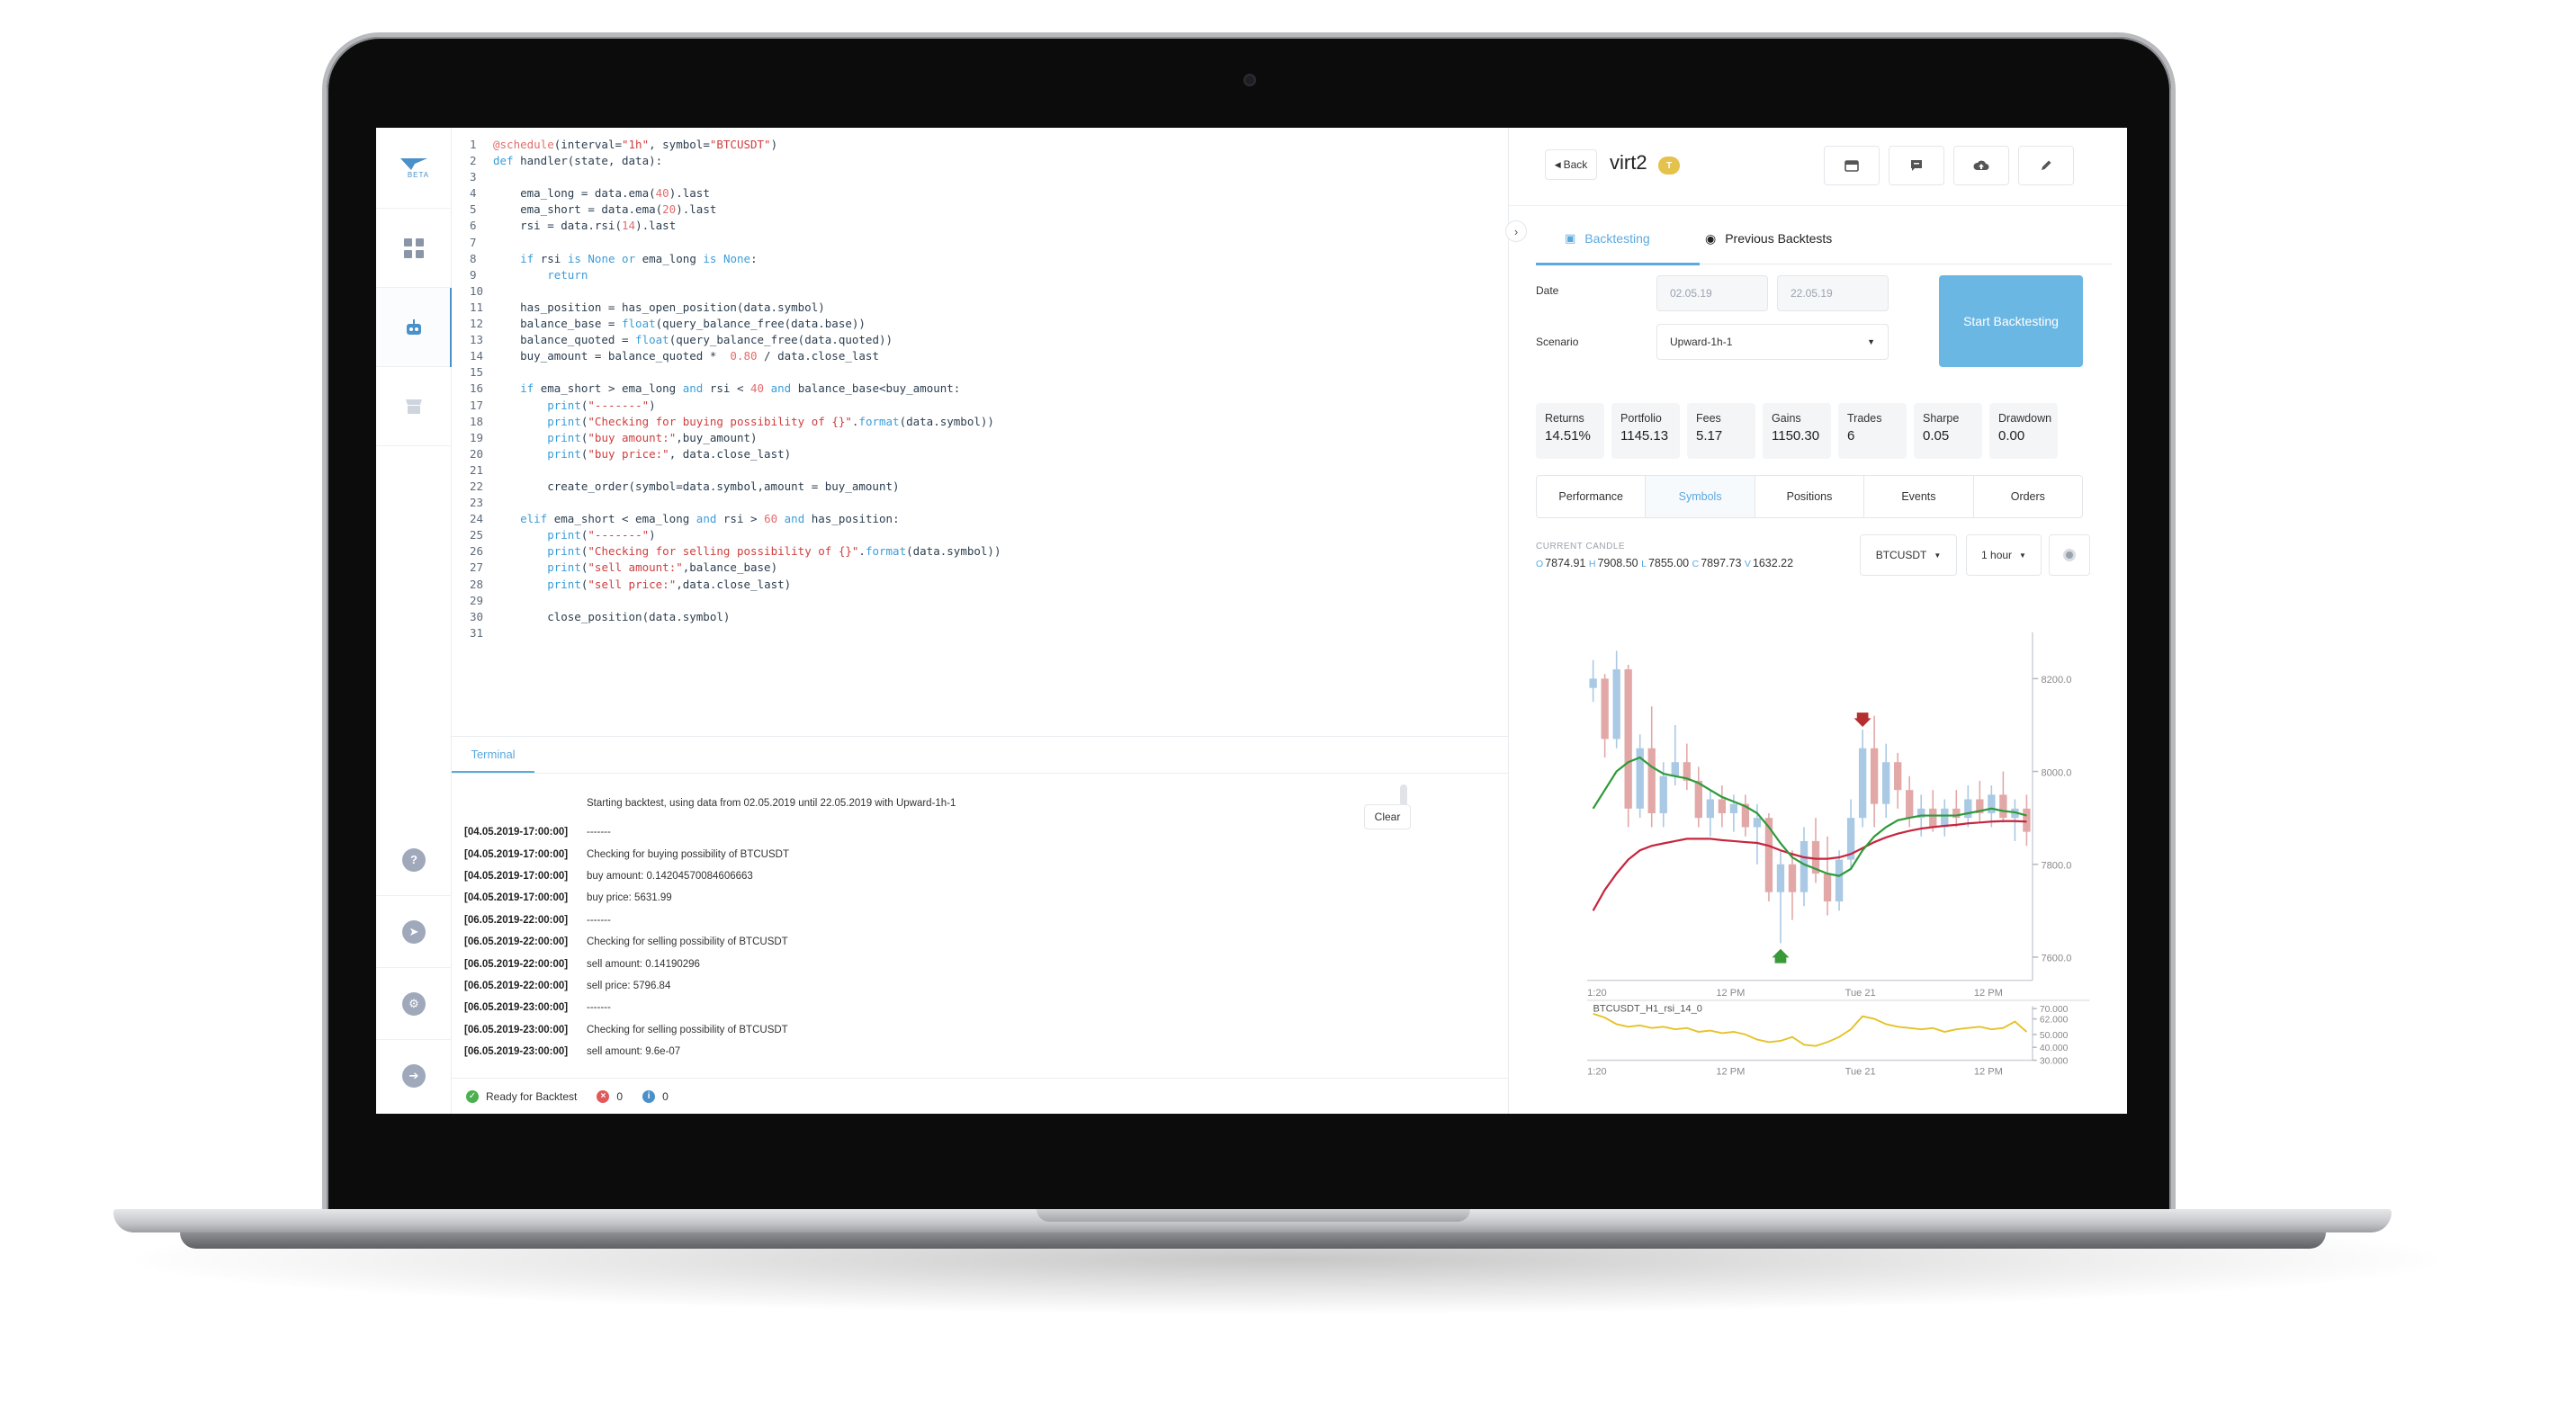 This screenshot has width=2576, height=1407. What do you see at coordinates (1254, 1215) in the screenshot?
I see `laptop-notch` at bounding box center [1254, 1215].